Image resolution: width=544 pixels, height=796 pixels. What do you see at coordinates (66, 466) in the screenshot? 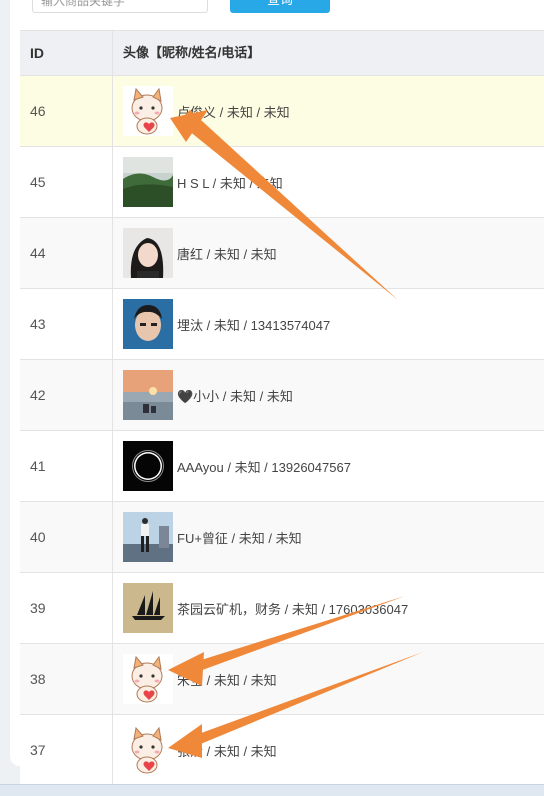
I see `row-id: 41` at bounding box center [66, 466].